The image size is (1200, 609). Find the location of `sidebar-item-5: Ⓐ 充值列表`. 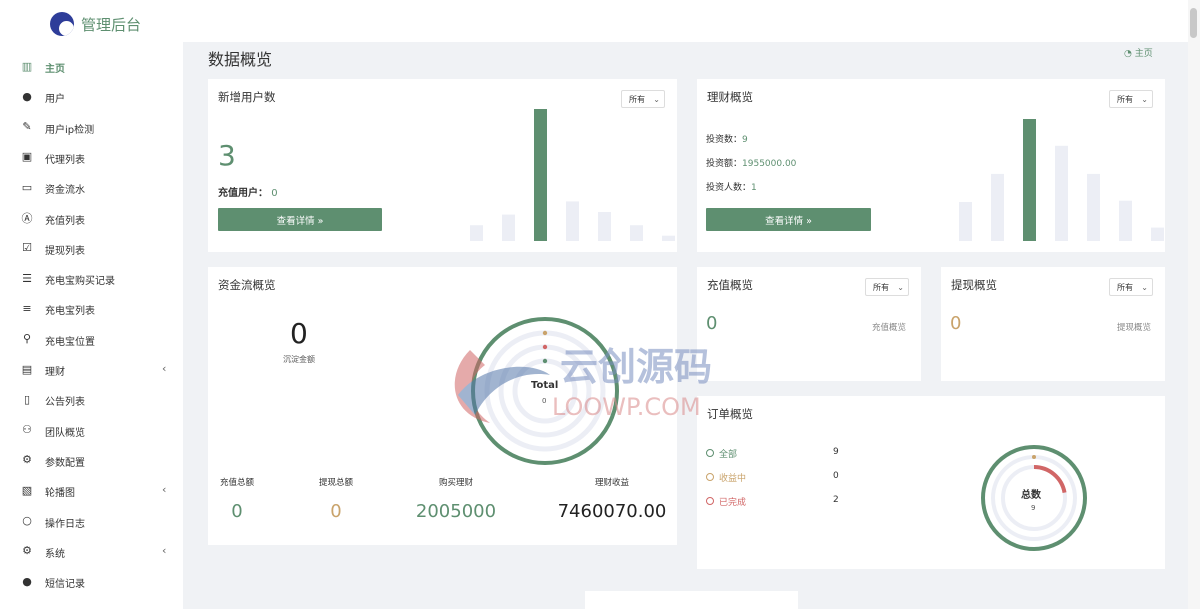

sidebar-item-5: Ⓐ 充值列表 is located at coordinates (91, 218).